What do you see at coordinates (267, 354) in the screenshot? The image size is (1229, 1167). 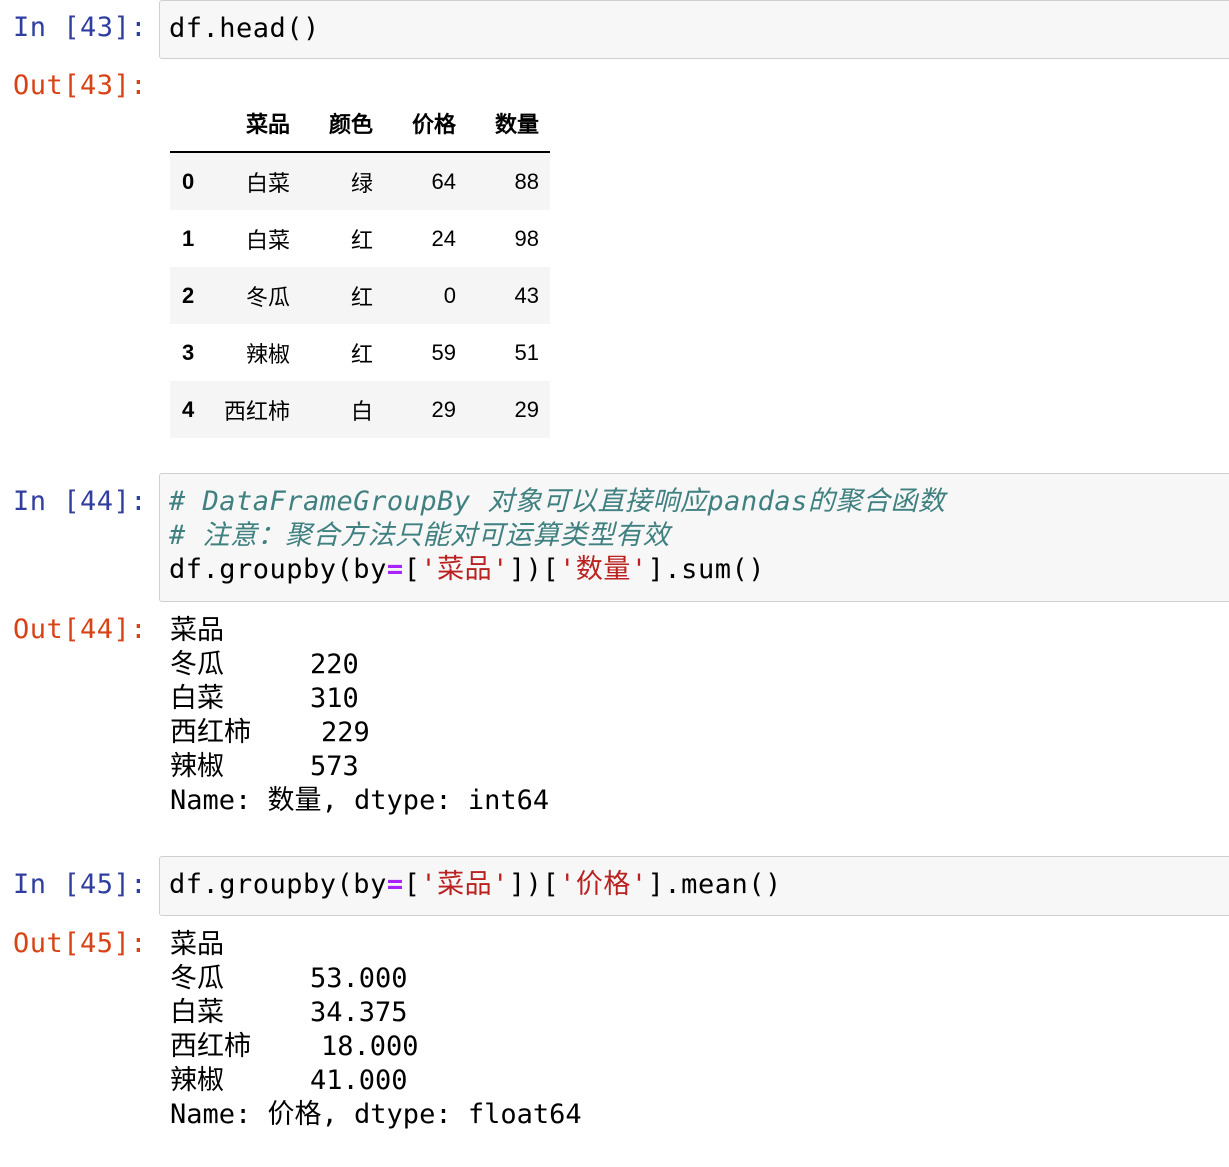 I see `table-cell: 辣椒` at bounding box center [267, 354].